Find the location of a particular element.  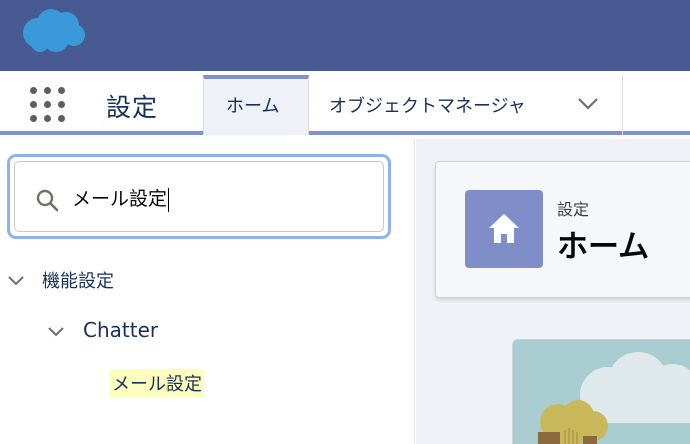

context-bar: 設定 ホーム オブジェクトマネージャ is located at coordinates (345, 103).